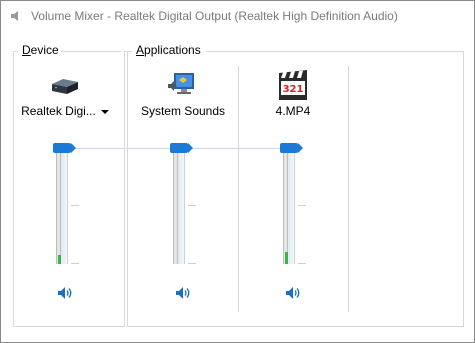 The width and height of the screenshot is (475, 343). What do you see at coordinates (172, 50) in the screenshot?
I see `apps-label-rest: pplications` at bounding box center [172, 50].